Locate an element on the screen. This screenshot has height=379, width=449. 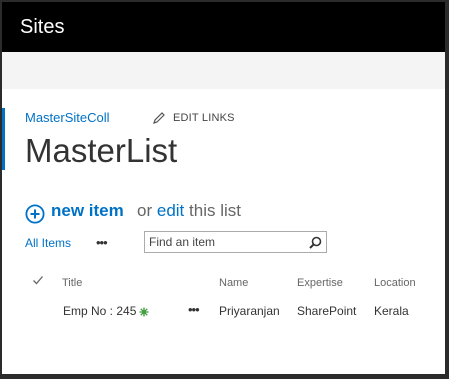
row-title-link: Emp No : 245 is located at coordinates (99, 311).